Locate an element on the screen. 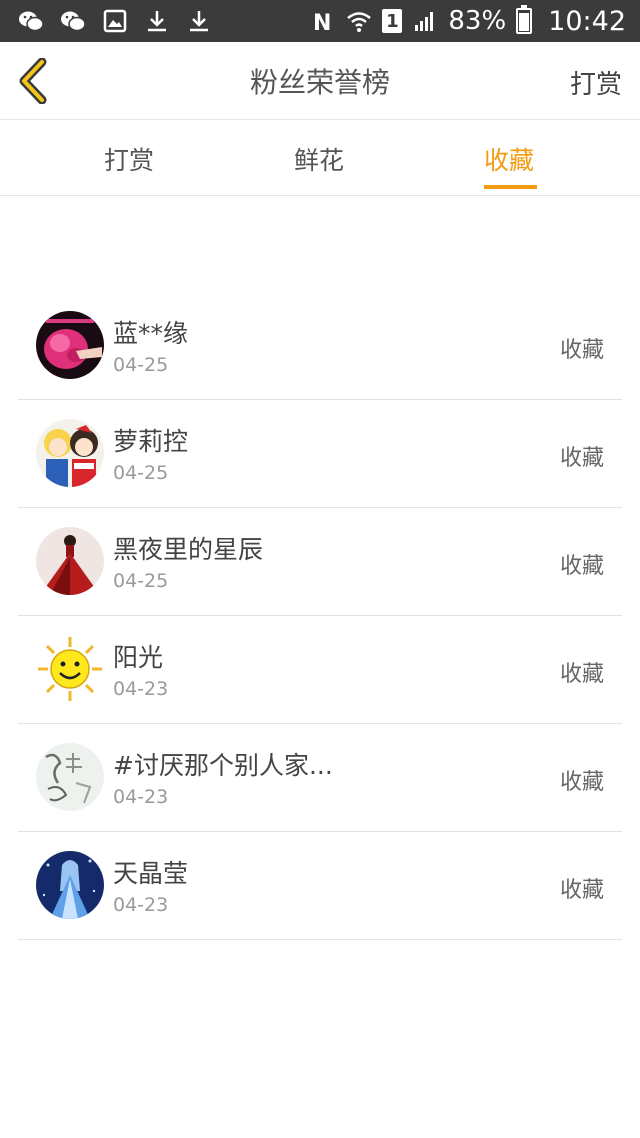 The width and height of the screenshot is (640, 1138). system-icons: N 1 83% 10:42 is located at coordinates (468, 21).